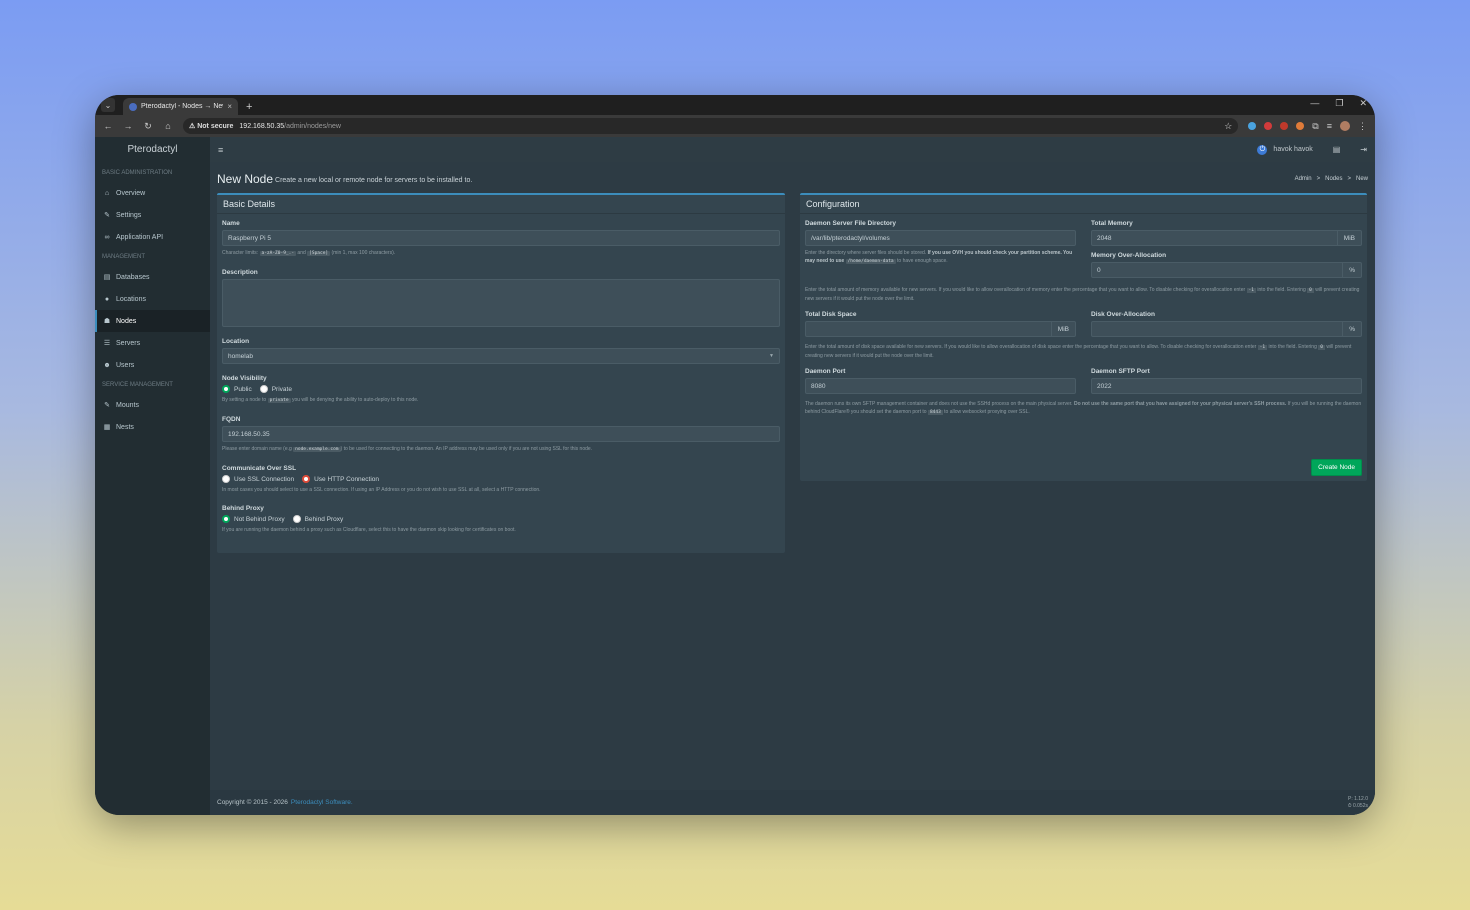 Image resolution: width=1470 pixels, height=910 pixels. I want to click on sidebar-item-databases: ▤ Databases, so click(152, 277).